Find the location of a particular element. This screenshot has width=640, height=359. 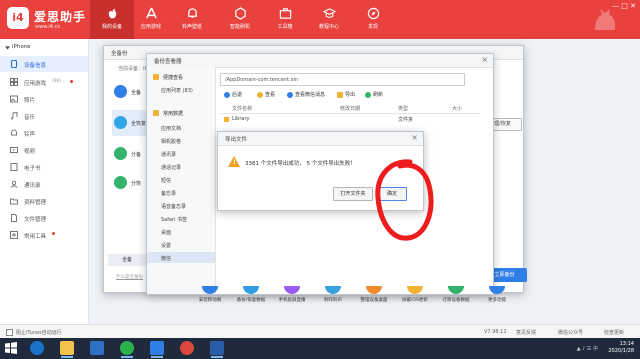

tool-install-mobile: 安装移动端 is located at coordinates (210, 294).